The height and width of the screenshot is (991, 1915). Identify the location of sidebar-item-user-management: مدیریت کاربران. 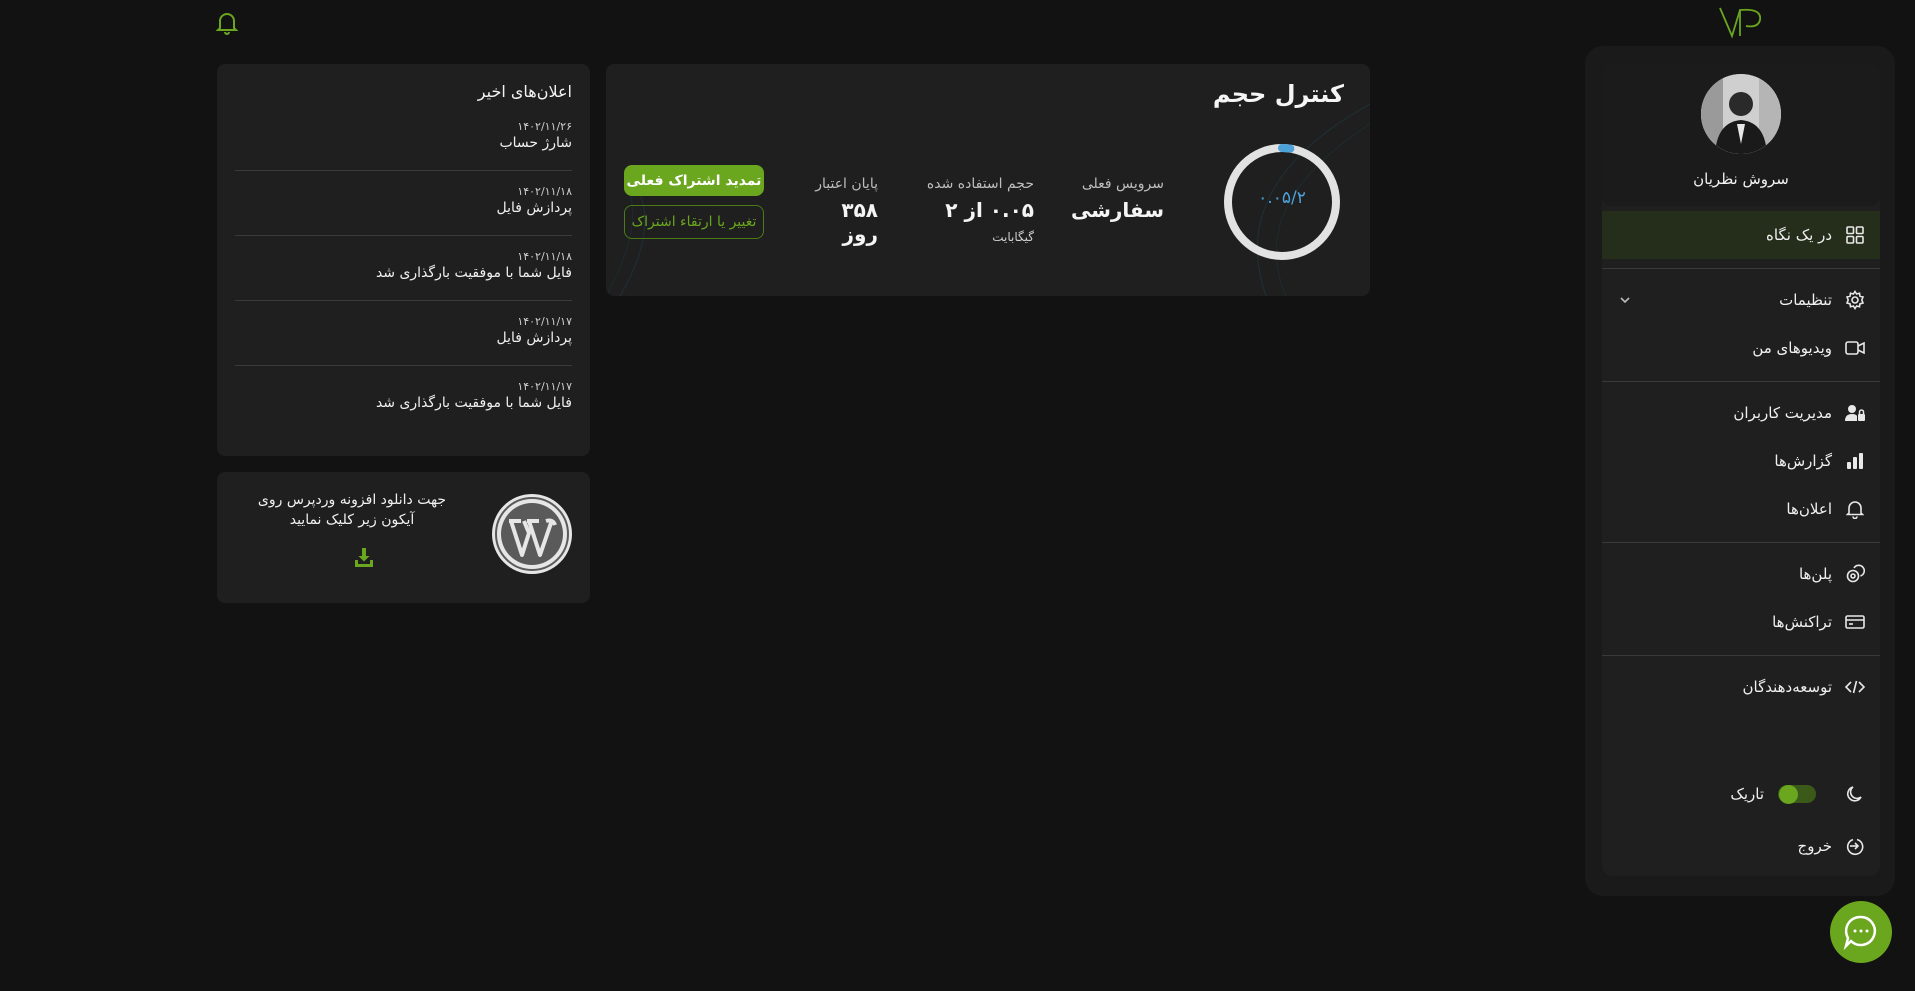
(1741, 413).